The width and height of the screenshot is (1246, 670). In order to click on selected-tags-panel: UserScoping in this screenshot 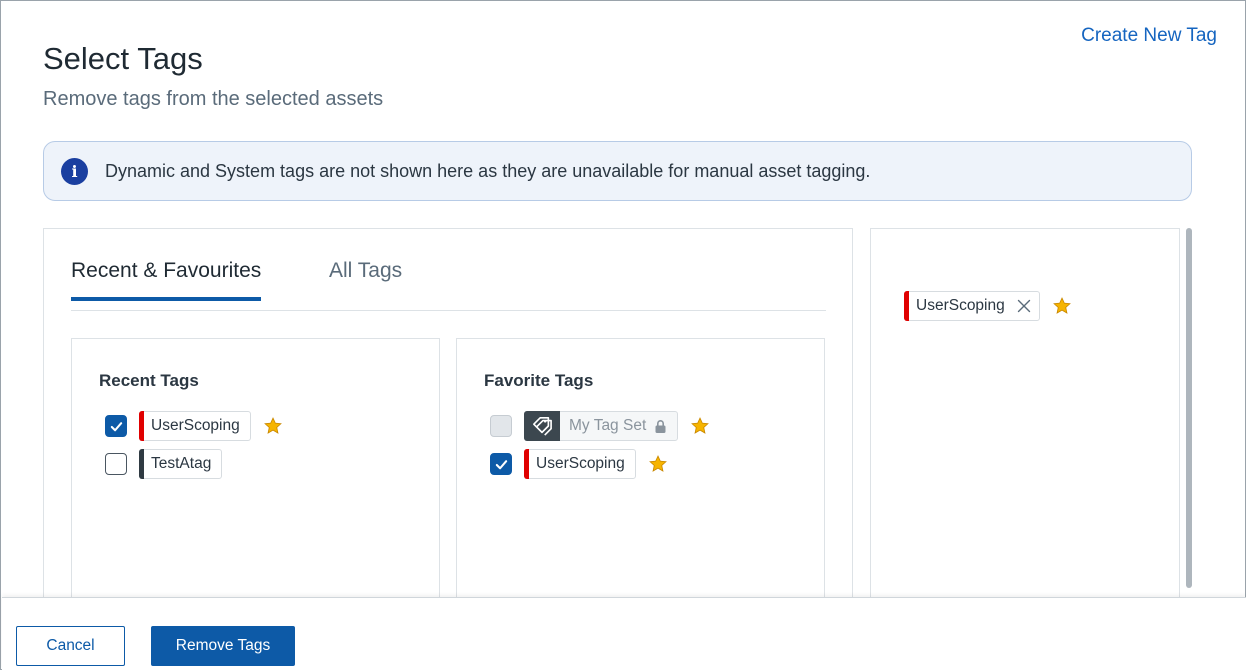, I will do `click(1025, 418)`.